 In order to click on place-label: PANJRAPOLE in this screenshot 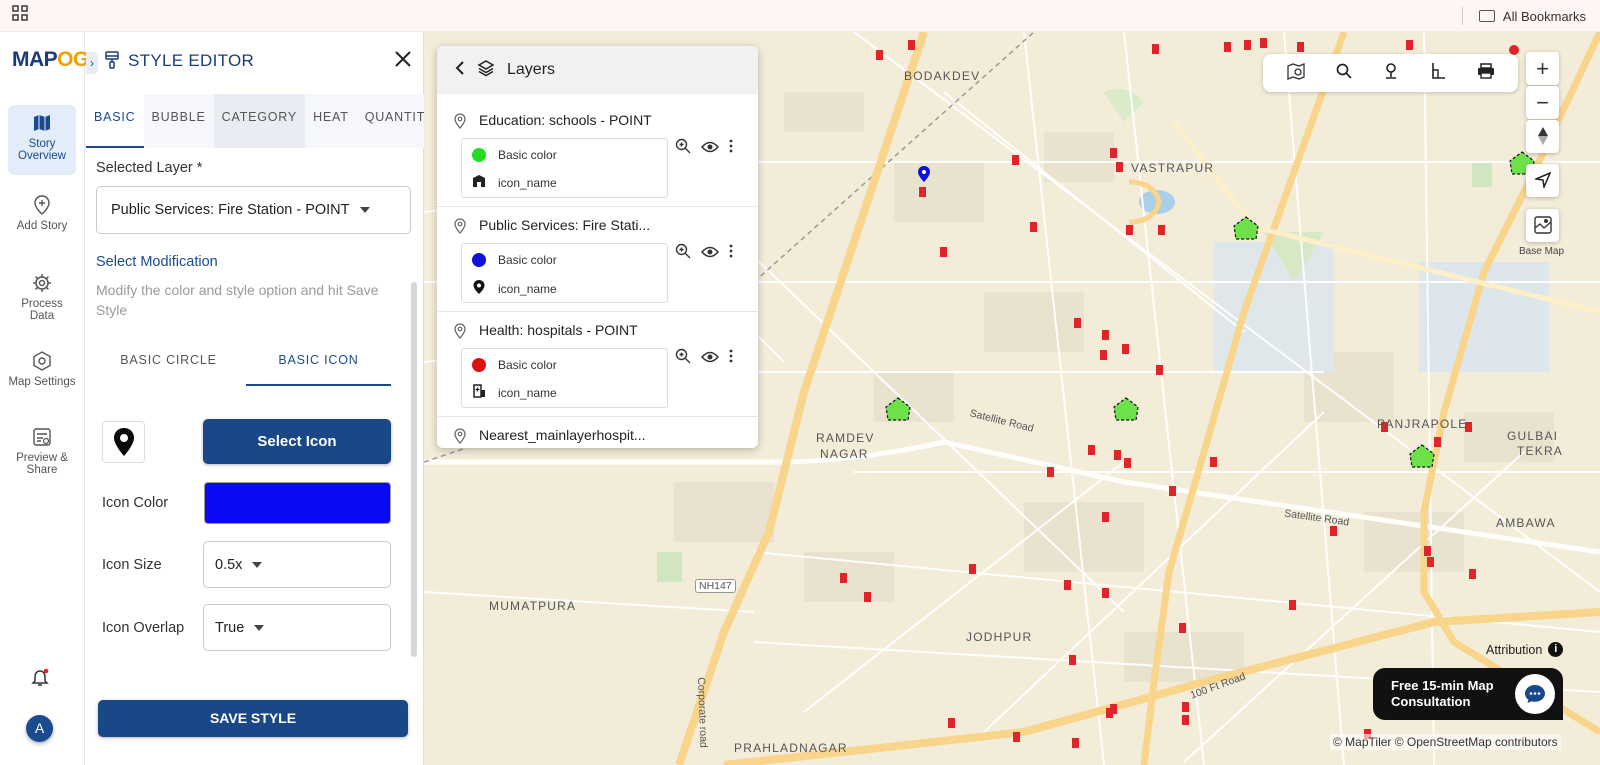, I will do `click(1422, 424)`.